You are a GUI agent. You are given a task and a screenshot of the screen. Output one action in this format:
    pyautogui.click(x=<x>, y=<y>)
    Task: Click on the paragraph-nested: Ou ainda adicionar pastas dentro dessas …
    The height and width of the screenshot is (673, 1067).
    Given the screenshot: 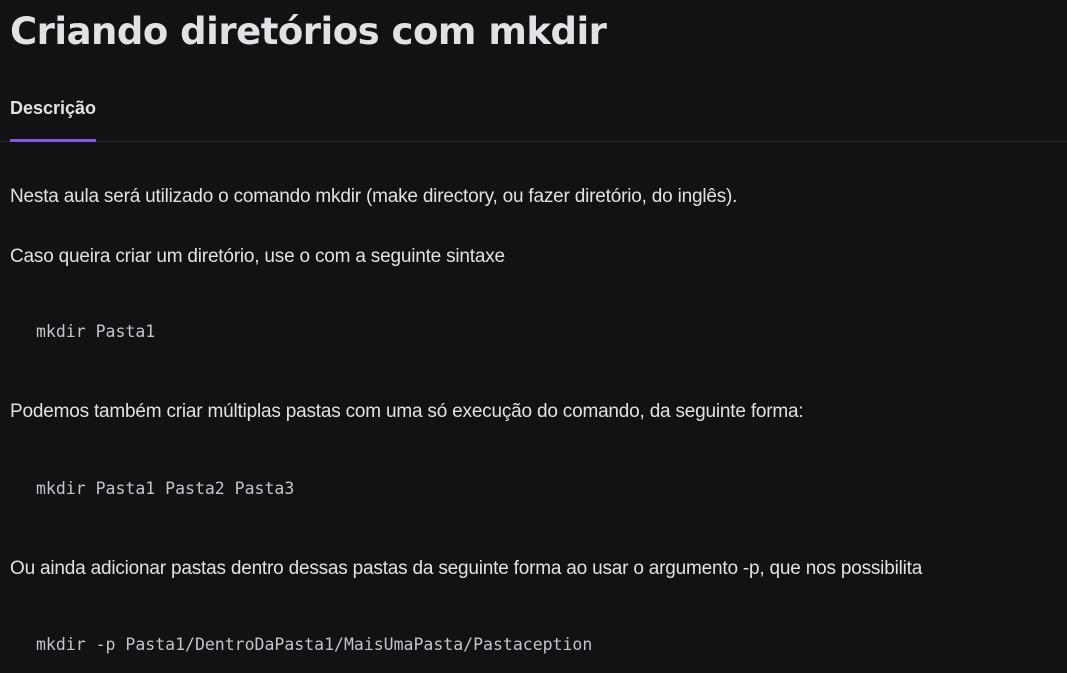 What is the action you would take?
    pyautogui.click(x=466, y=568)
    